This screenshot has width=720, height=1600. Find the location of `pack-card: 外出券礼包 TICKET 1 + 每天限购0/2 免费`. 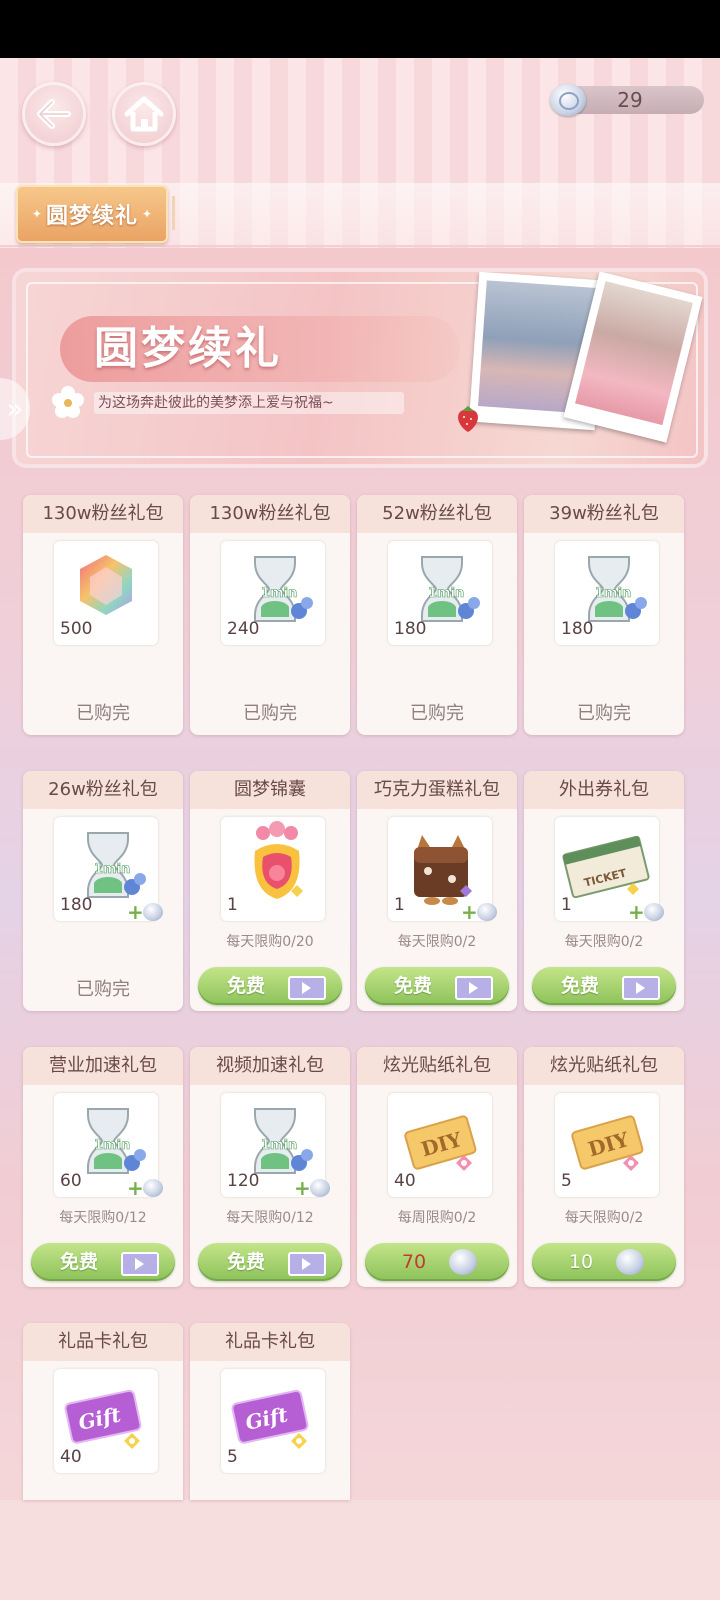

pack-card: 外出券礼包 TICKET 1 + 每天限购0/2 免费 is located at coordinates (604, 891).